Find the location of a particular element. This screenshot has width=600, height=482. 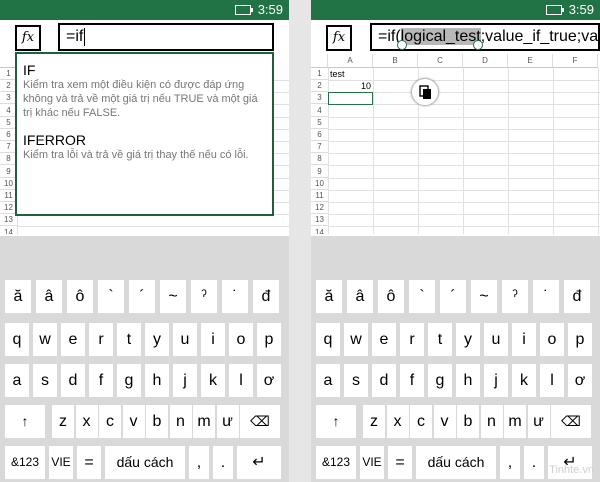

formula-selected-argument: logical_test is located at coordinates (440, 36).